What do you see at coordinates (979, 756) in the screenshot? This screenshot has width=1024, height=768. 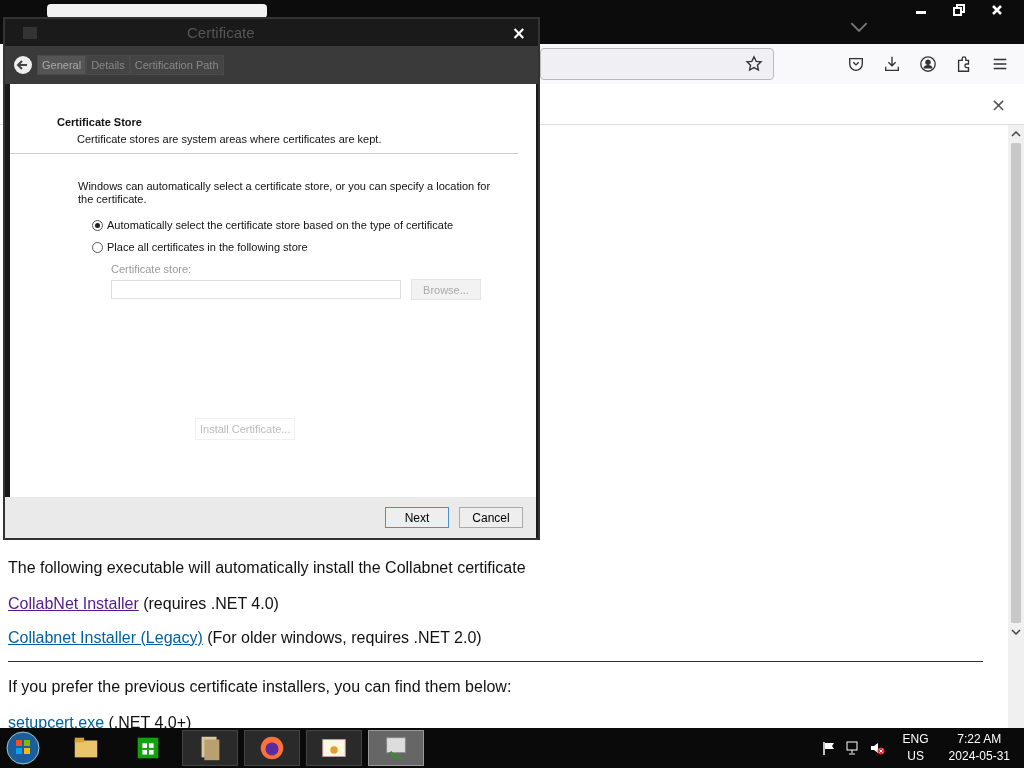 I see `clock-date: 2024-05-31` at bounding box center [979, 756].